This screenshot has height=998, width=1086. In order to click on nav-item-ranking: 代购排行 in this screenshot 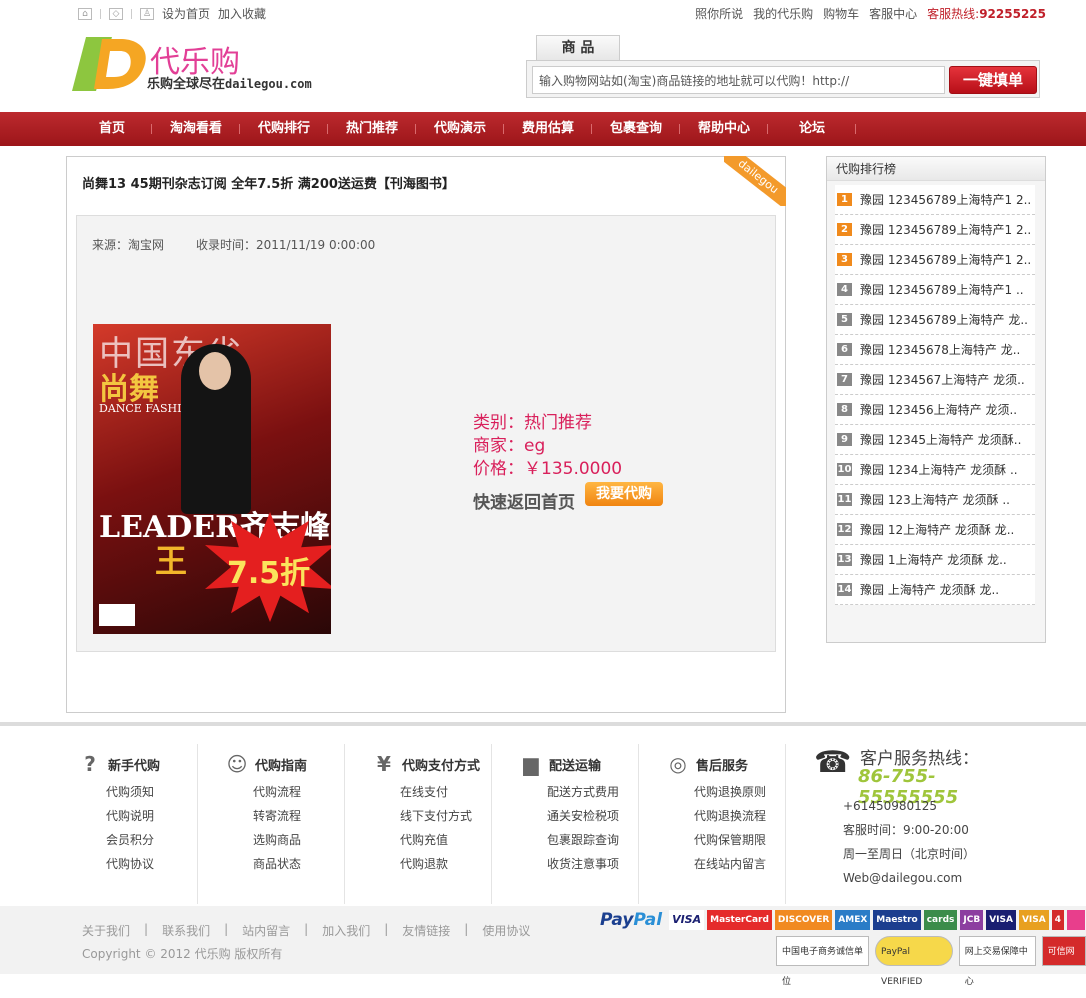, I will do `click(284, 129)`.